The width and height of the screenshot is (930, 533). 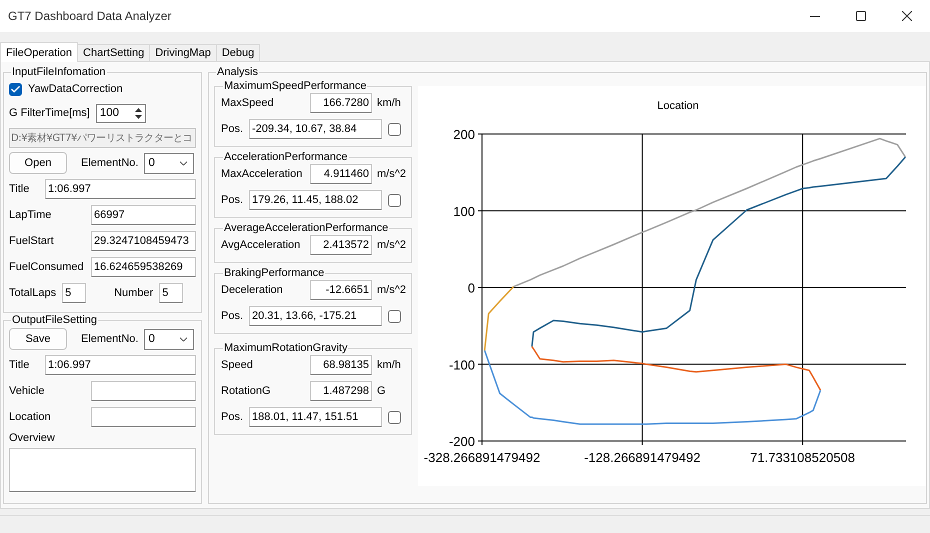 I want to click on section-title: InputFileInfomation, so click(x=59, y=72).